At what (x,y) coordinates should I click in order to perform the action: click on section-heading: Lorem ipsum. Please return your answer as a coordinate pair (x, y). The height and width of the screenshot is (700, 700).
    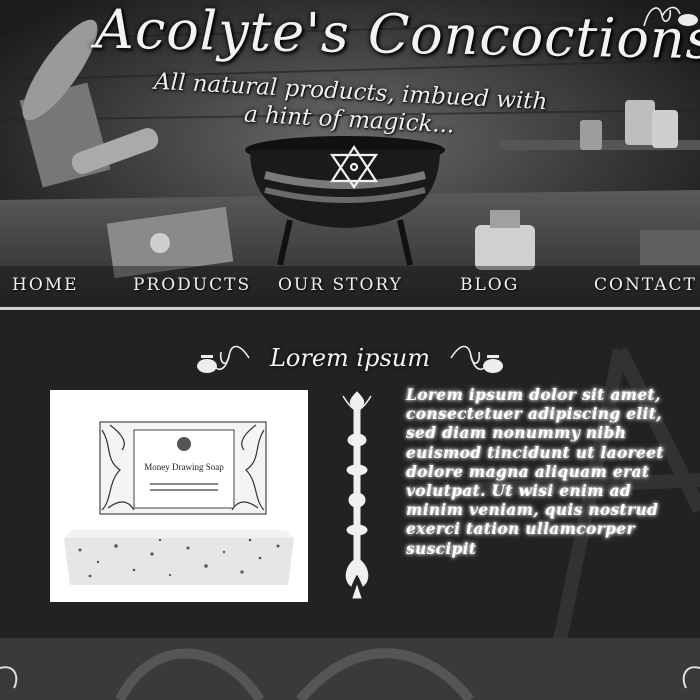
    Looking at the image, I should click on (350, 358).